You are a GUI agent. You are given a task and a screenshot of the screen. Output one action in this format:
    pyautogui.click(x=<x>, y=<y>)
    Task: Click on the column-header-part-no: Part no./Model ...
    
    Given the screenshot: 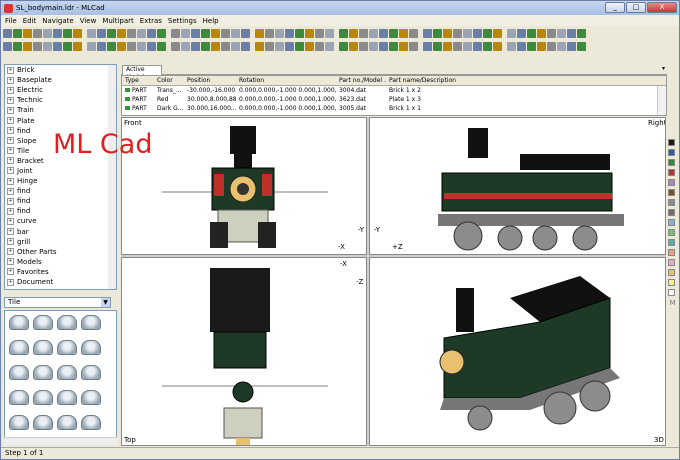 What is the action you would take?
    pyautogui.click(x=361, y=80)
    